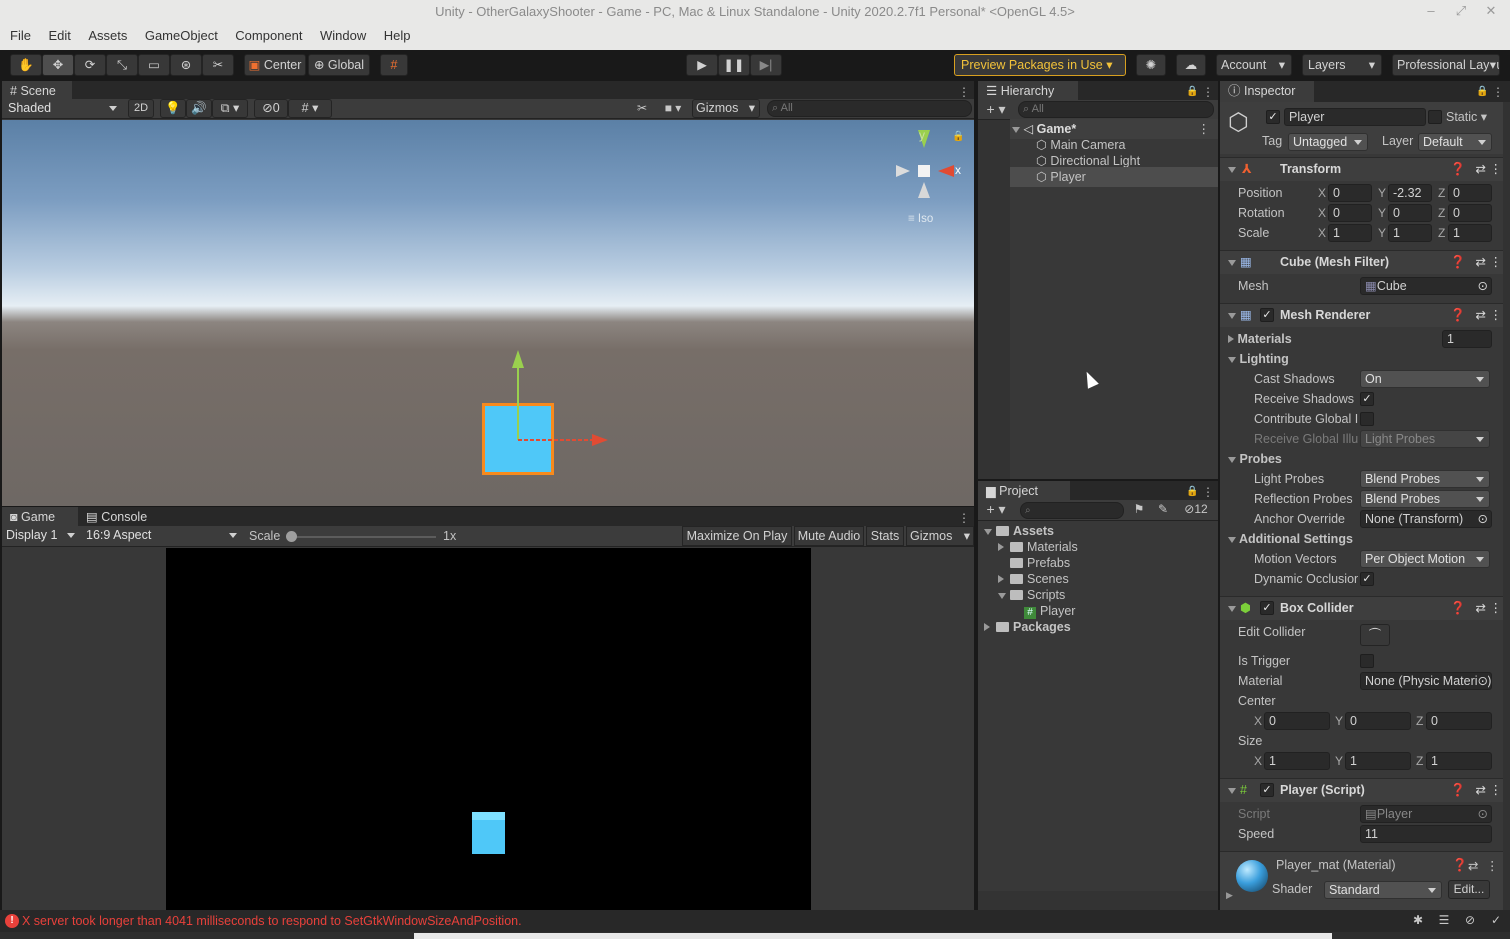 Image resolution: width=1510 pixels, height=939 pixels. What do you see at coordinates (1290, 539) in the screenshot?
I see `additional-settings-foldout: Additional Settings` at bounding box center [1290, 539].